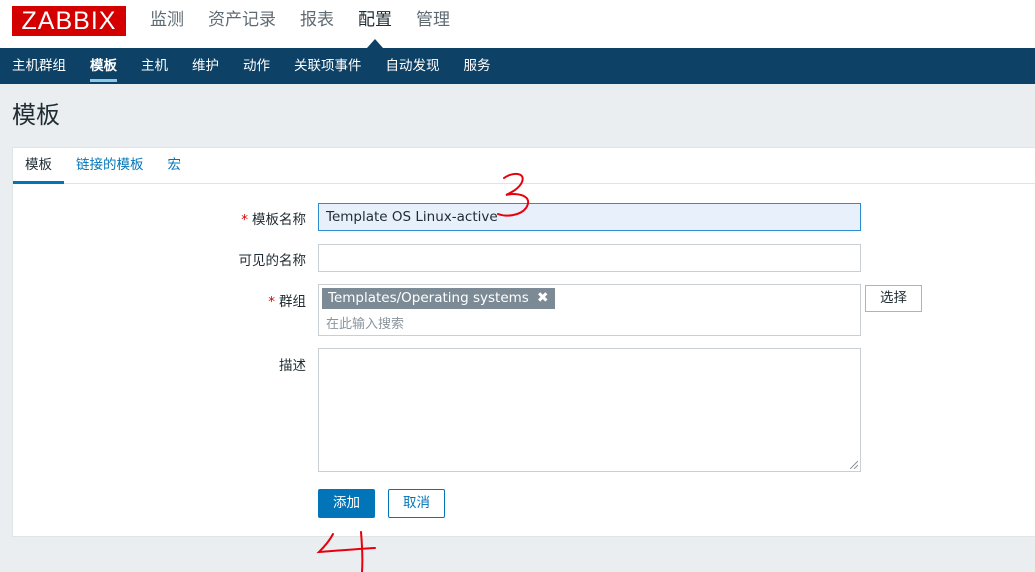  I want to click on active-indicator, so click(375, 43).